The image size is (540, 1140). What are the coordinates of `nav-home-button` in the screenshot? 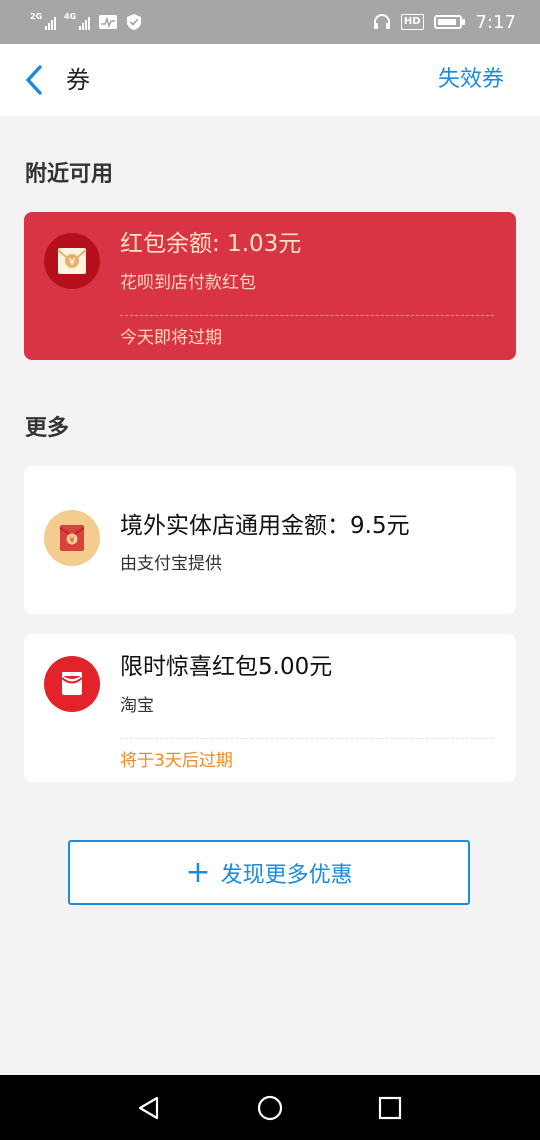 It's located at (270, 1108).